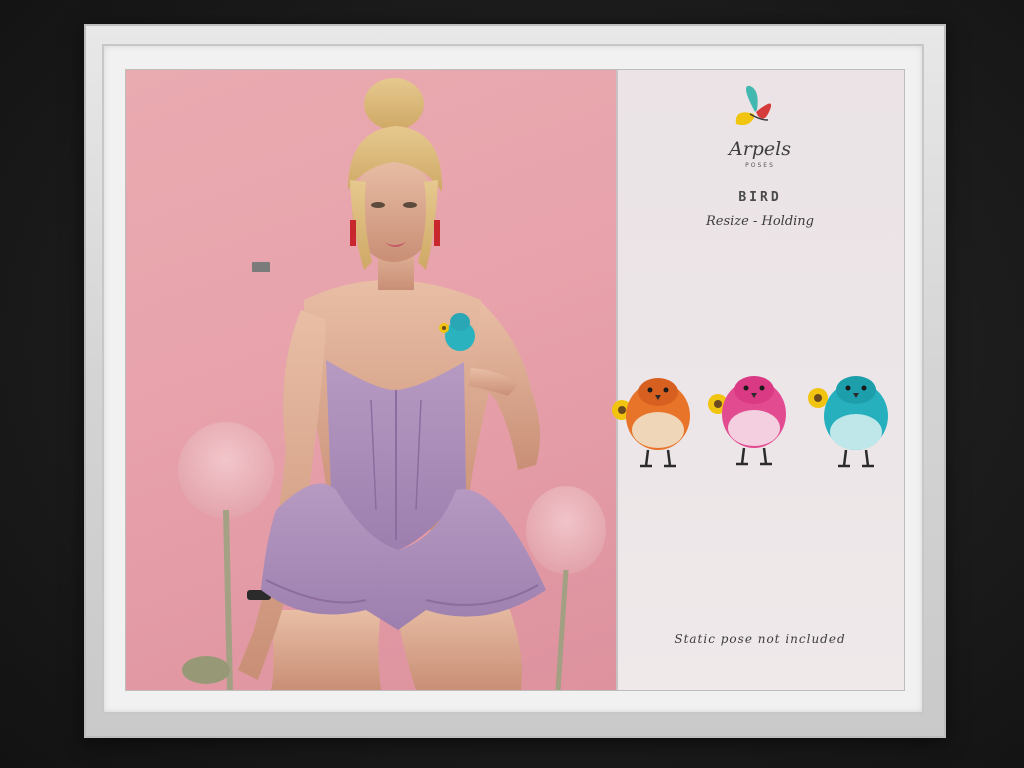  I want to click on brand-subtitle: POSES, so click(760, 165).